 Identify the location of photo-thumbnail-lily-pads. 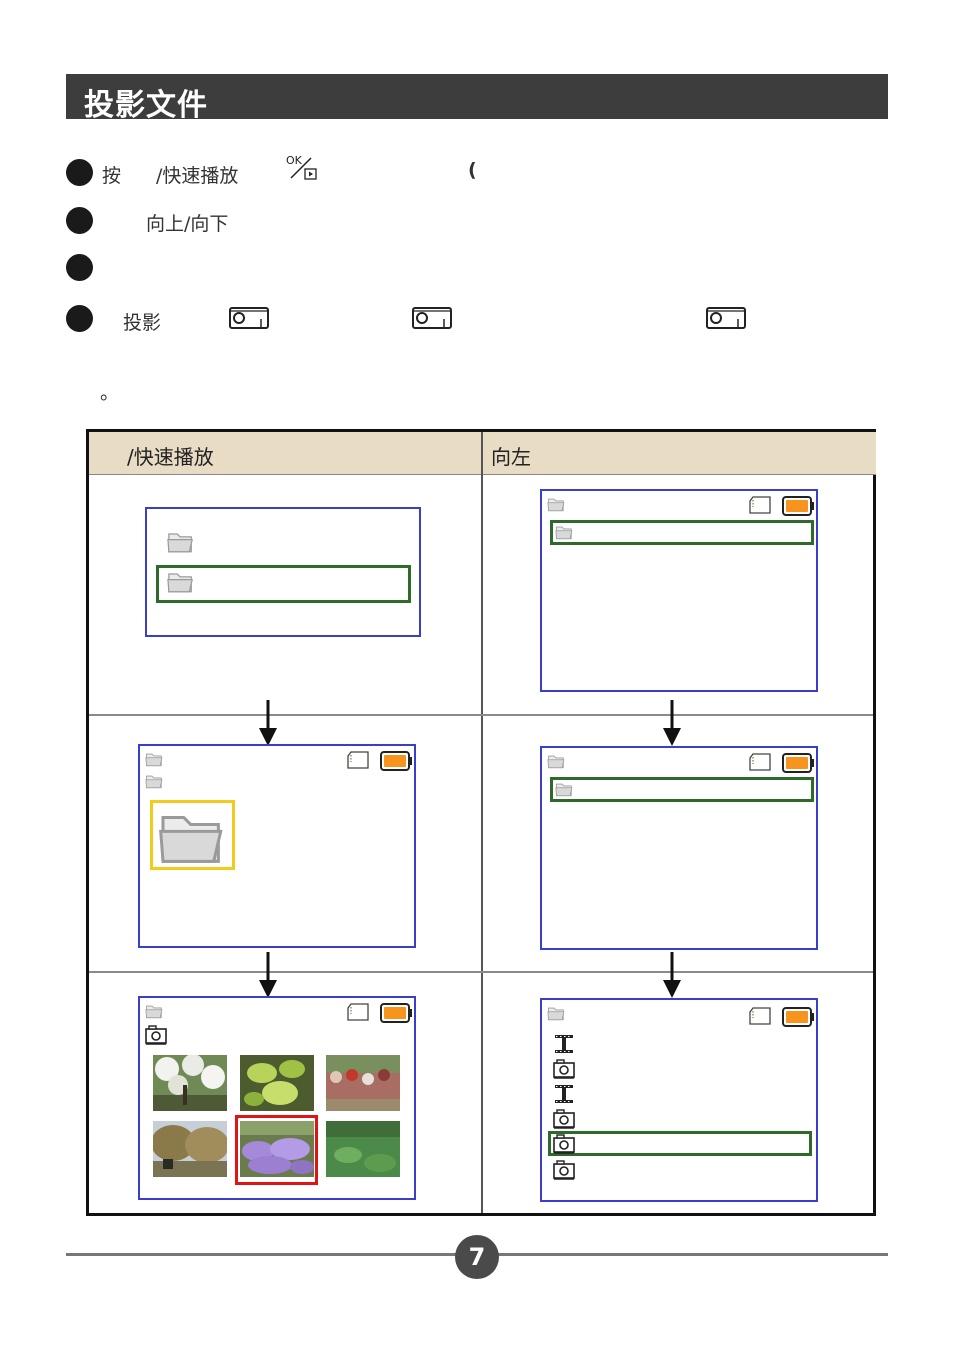
(277, 1083).